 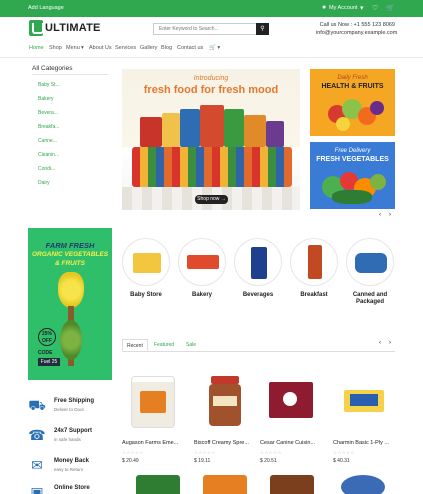 I want to click on category-label-bakery: Bakery, so click(x=202, y=295).